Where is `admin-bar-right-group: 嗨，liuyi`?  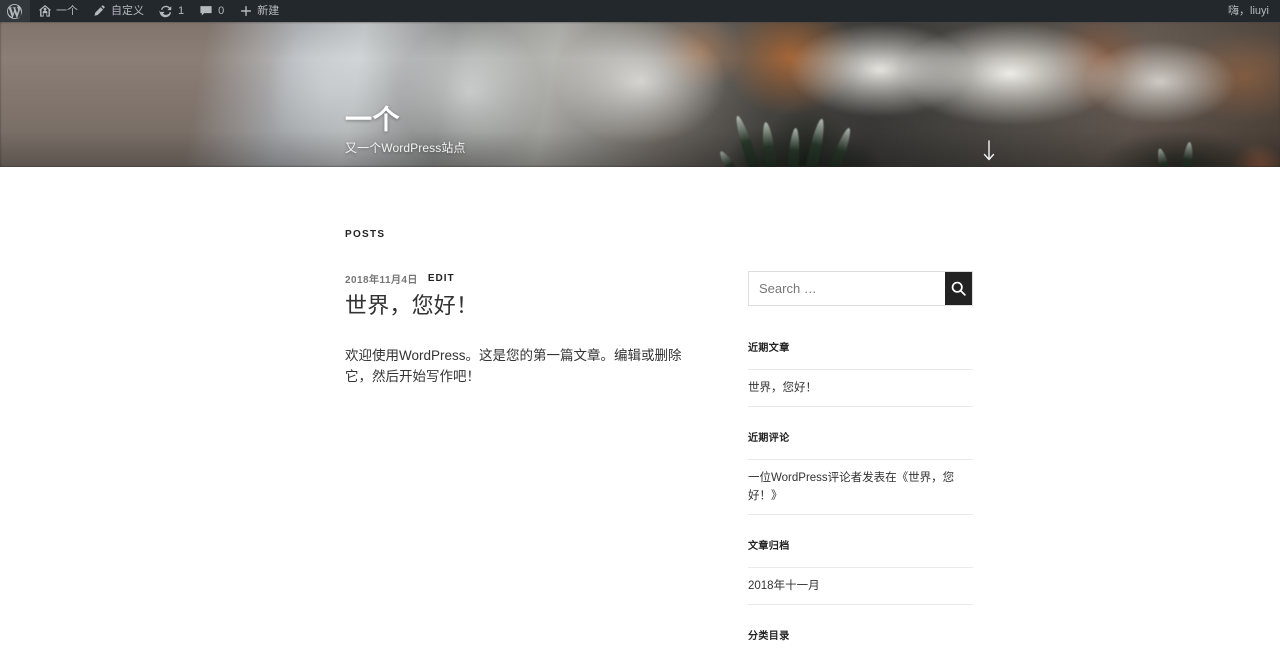 admin-bar-right-group: 嗨，liuyi is located at coordinates (1250, 11).